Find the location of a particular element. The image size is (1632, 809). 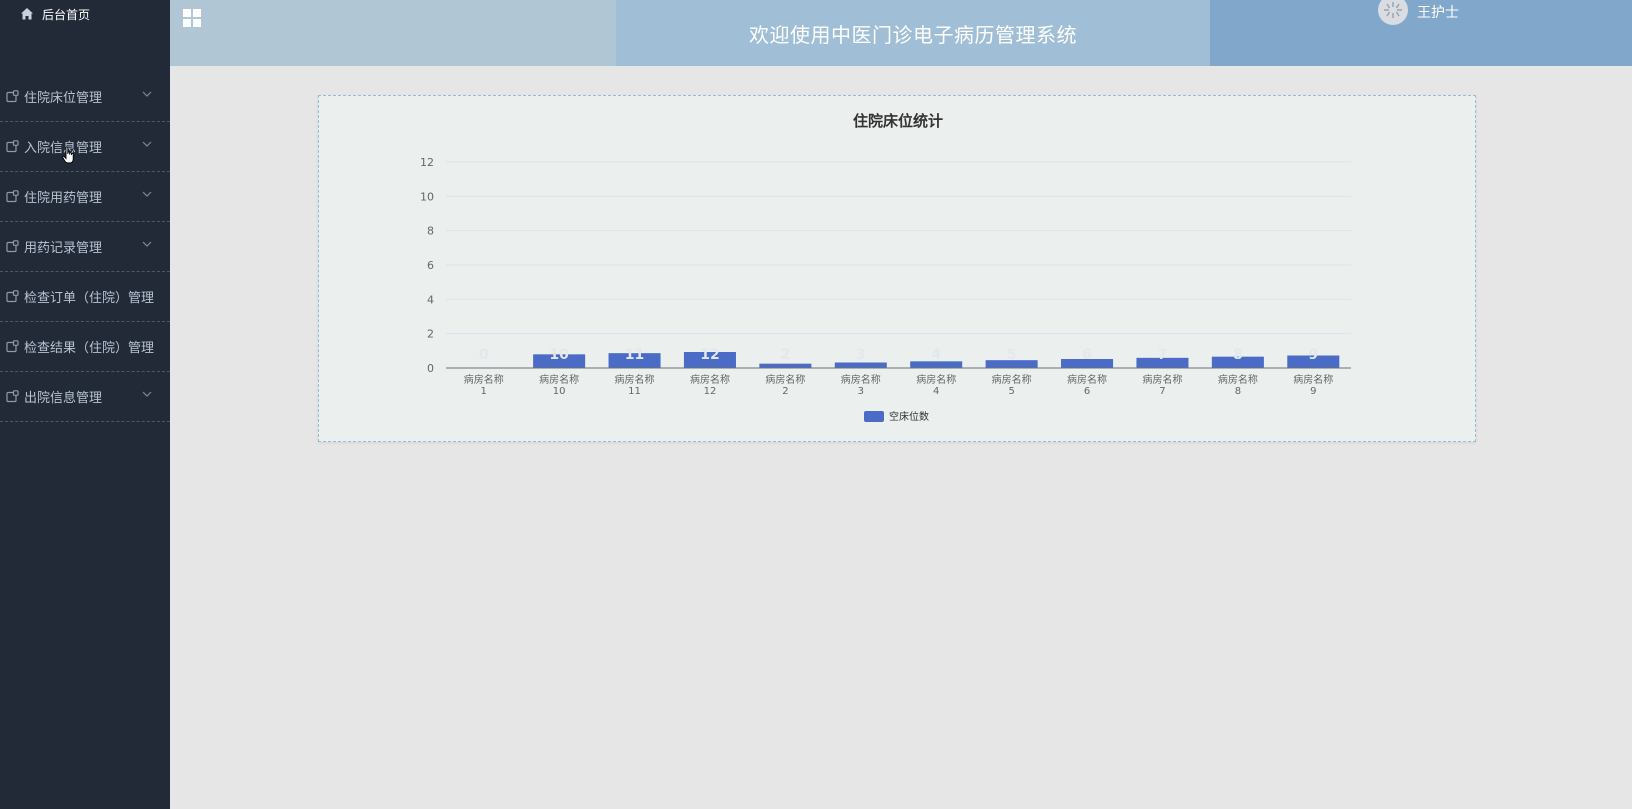

x-tick-label-line2: 1 is located at coordinates (484, 391).